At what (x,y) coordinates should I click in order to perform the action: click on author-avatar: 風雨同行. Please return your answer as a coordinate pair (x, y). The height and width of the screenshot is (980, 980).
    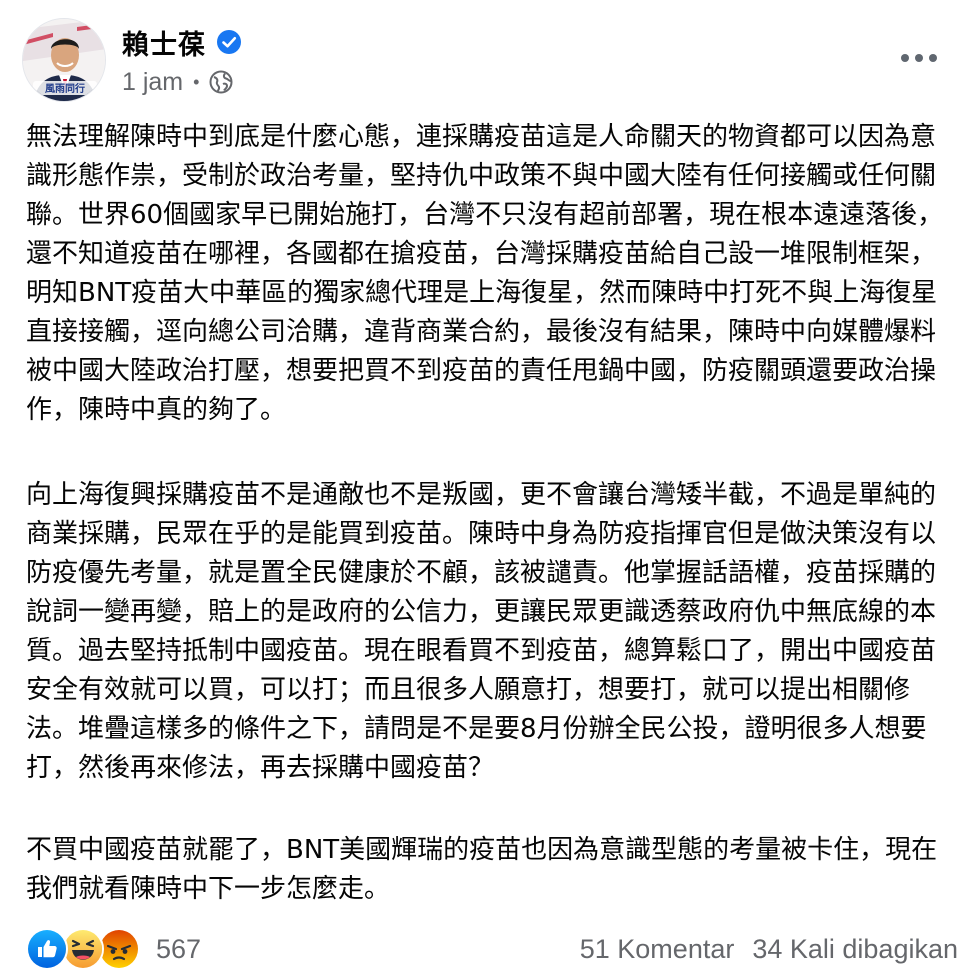
    Looking at the image, I should click on (64, 60).